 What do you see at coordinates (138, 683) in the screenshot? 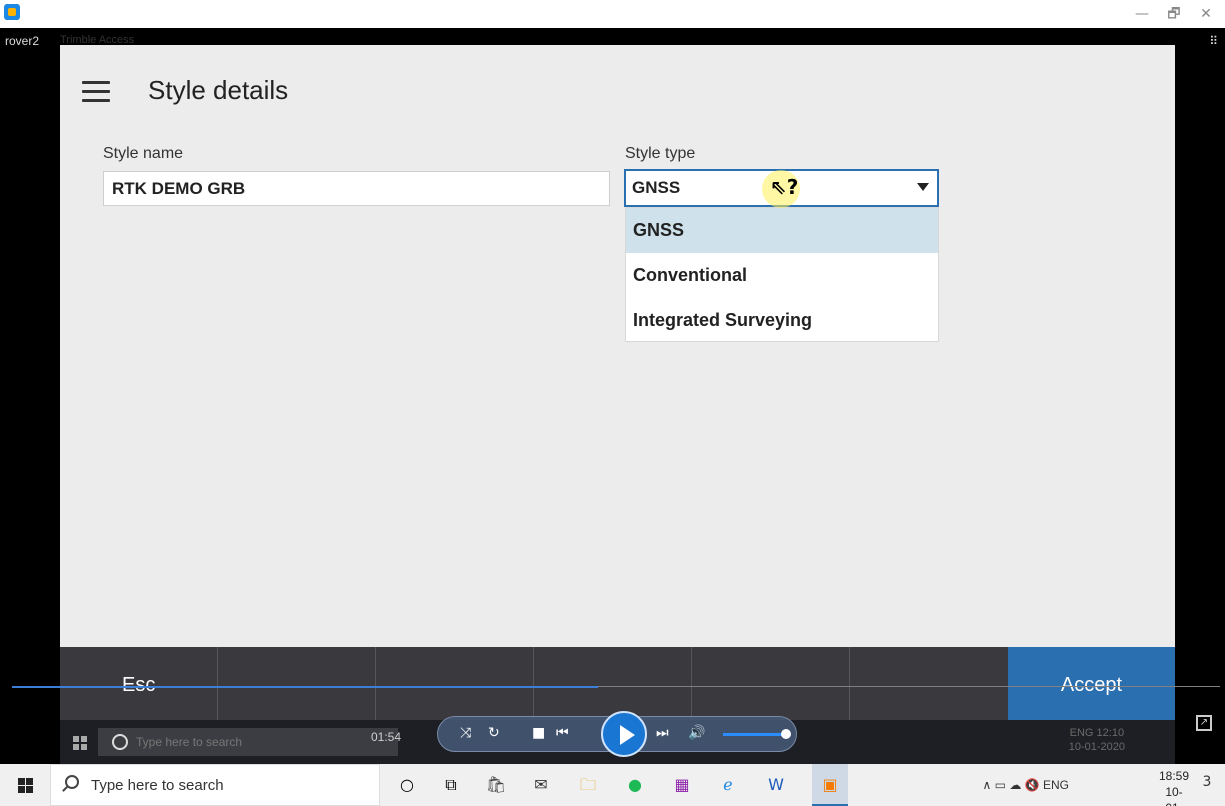
I see `esc-button: Esc` at bounding box center [138, 683].